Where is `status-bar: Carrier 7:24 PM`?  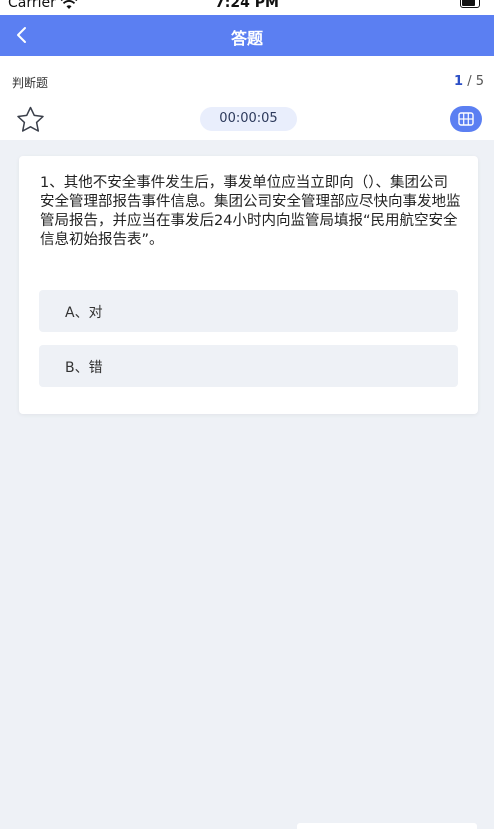
status-bar: Carrier 7:24 PM is located at coordinates (247, 7).